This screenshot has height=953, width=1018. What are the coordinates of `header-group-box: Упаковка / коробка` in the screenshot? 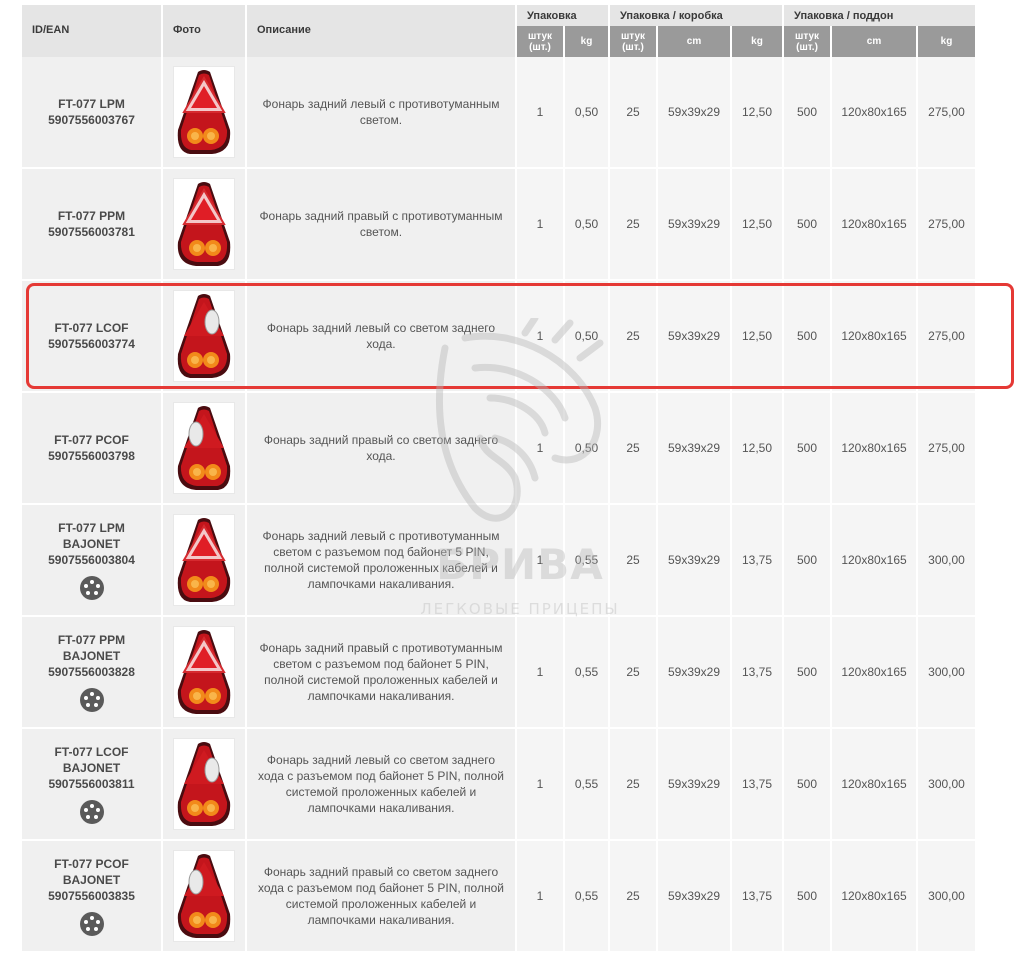 It's located at (697, 16).